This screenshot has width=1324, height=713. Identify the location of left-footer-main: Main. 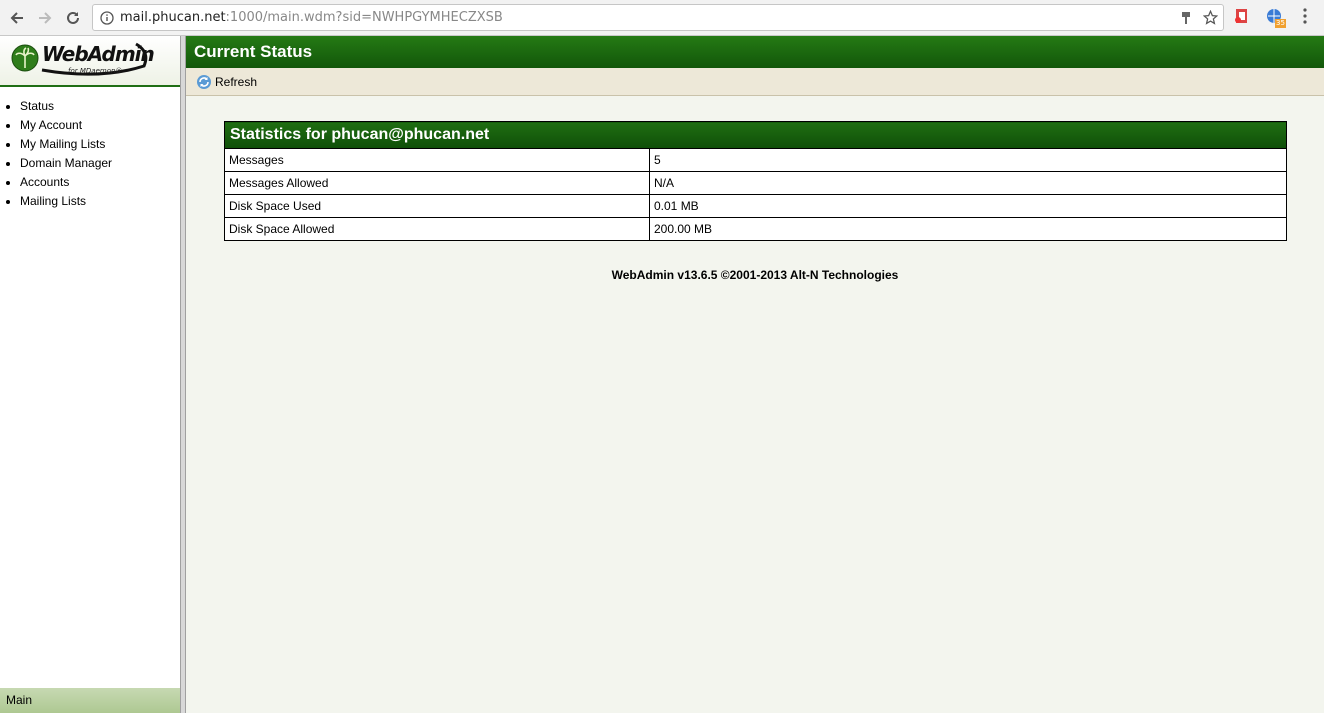
(90, 700).